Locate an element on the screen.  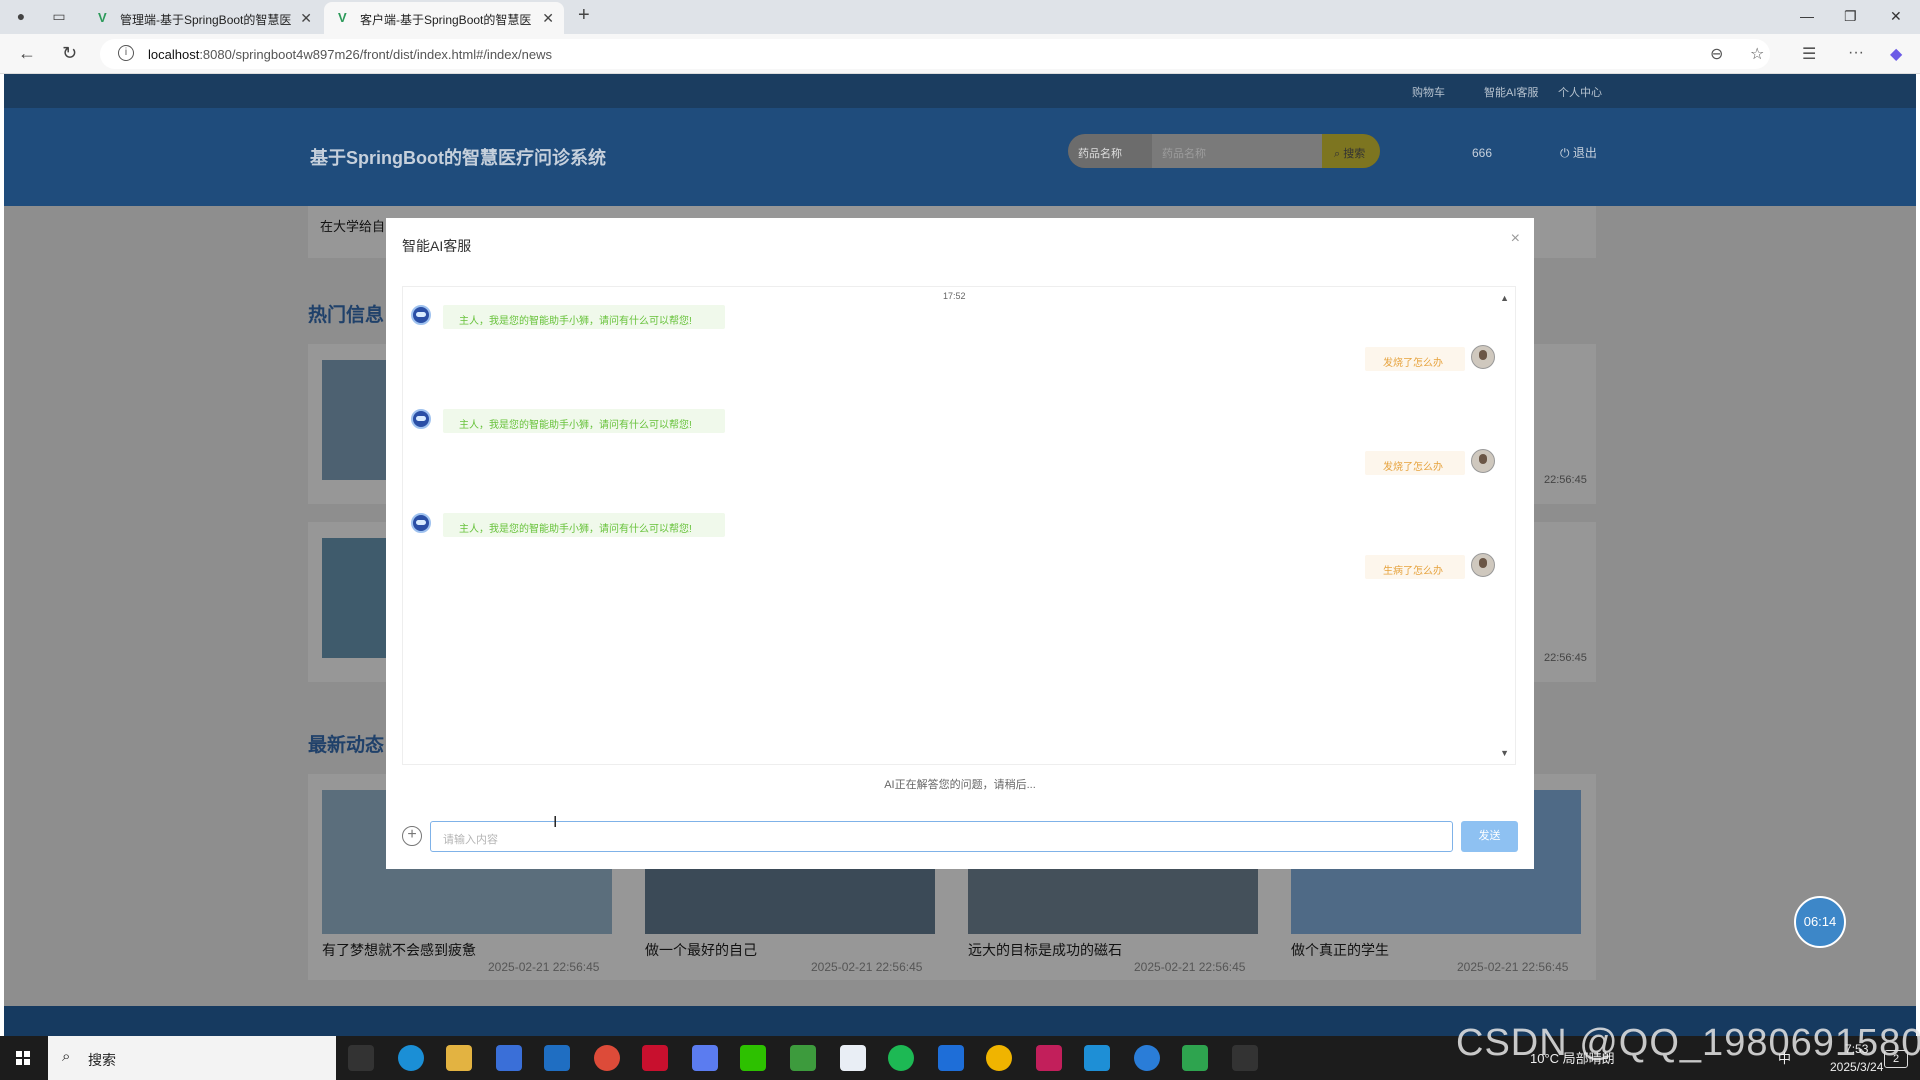
hot-section-title: 热门信息 is located at coordinates (346, 315).